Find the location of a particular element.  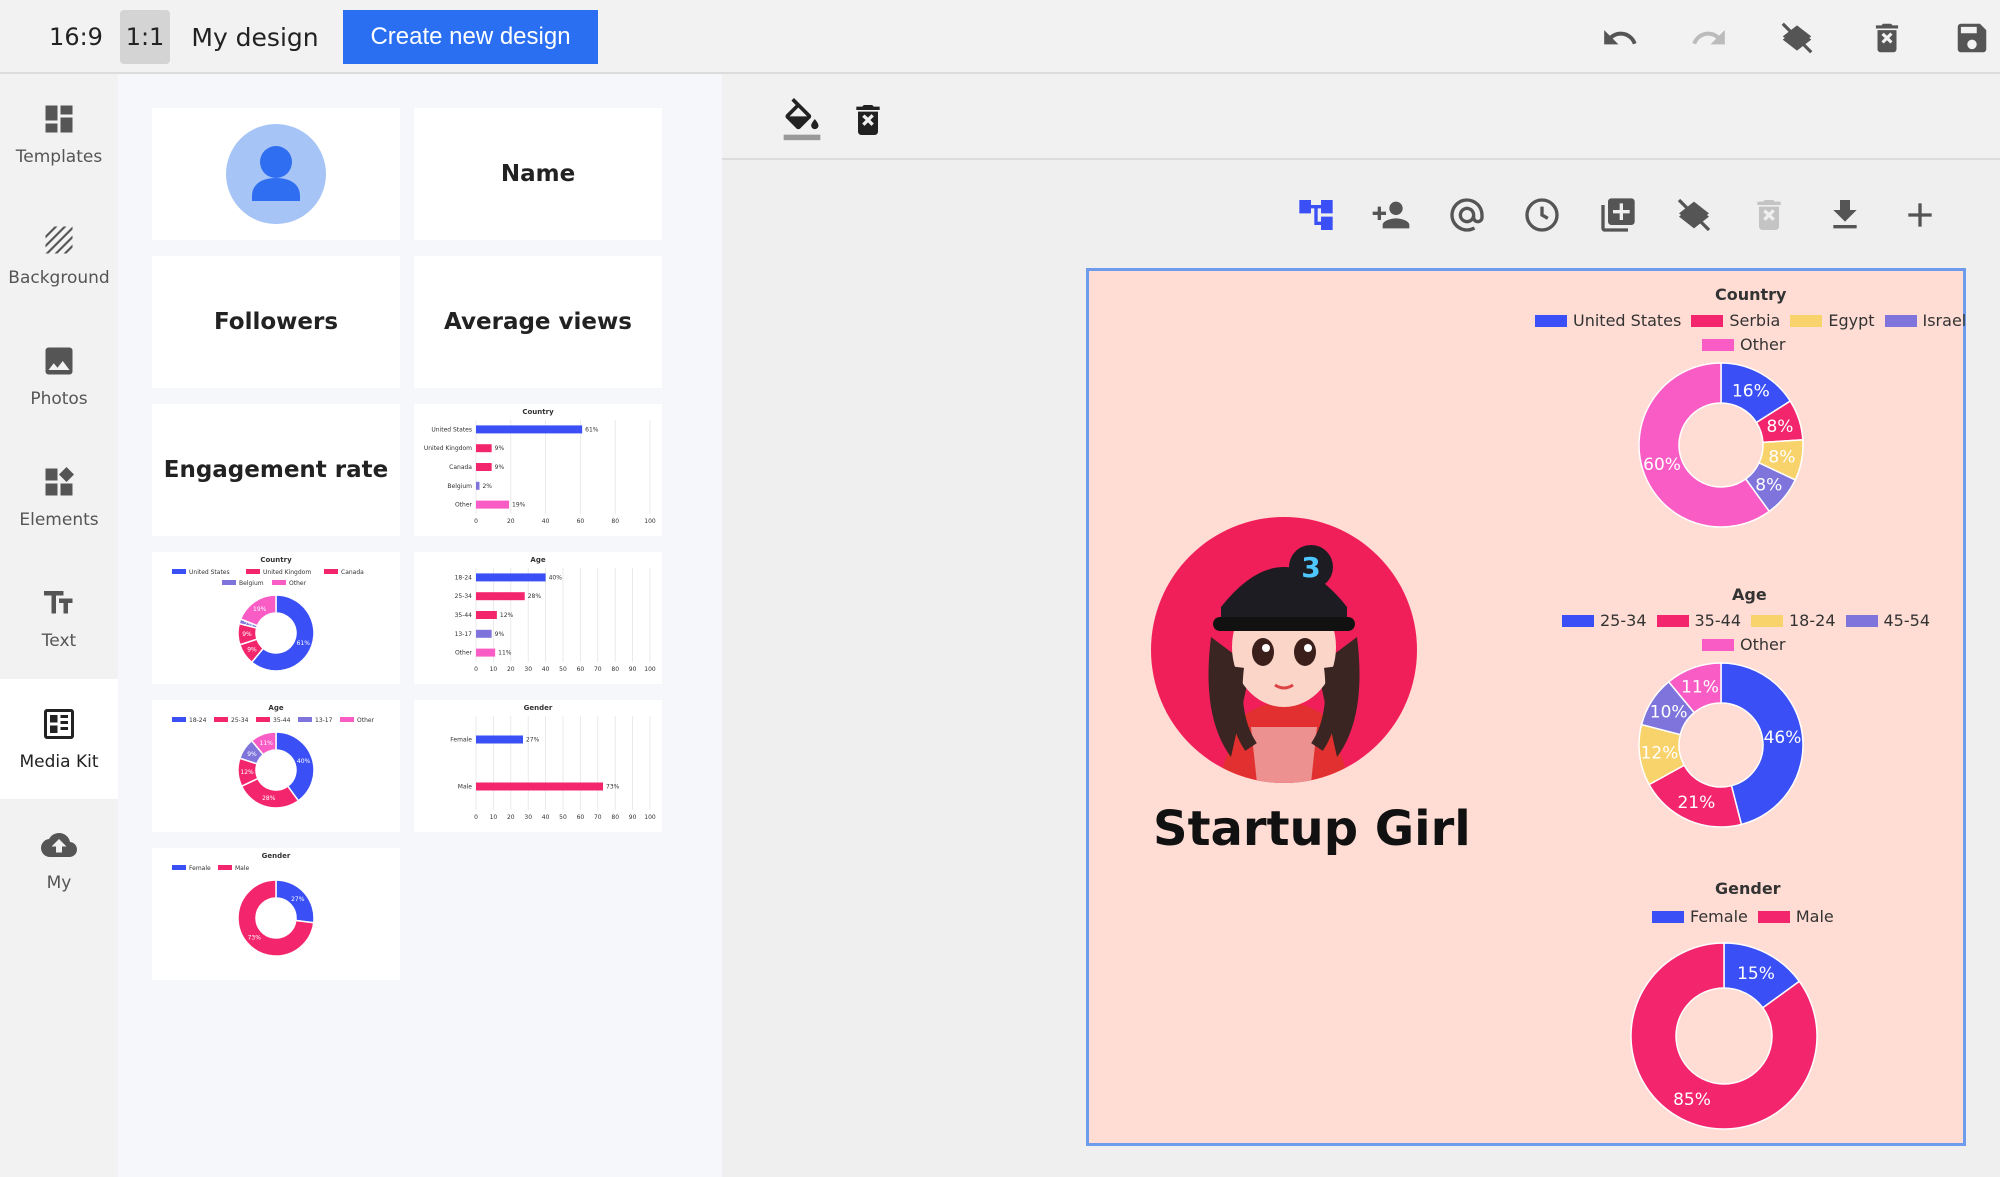

engagement-rate-card: Engagement rate is located at coordinates (276, 470).